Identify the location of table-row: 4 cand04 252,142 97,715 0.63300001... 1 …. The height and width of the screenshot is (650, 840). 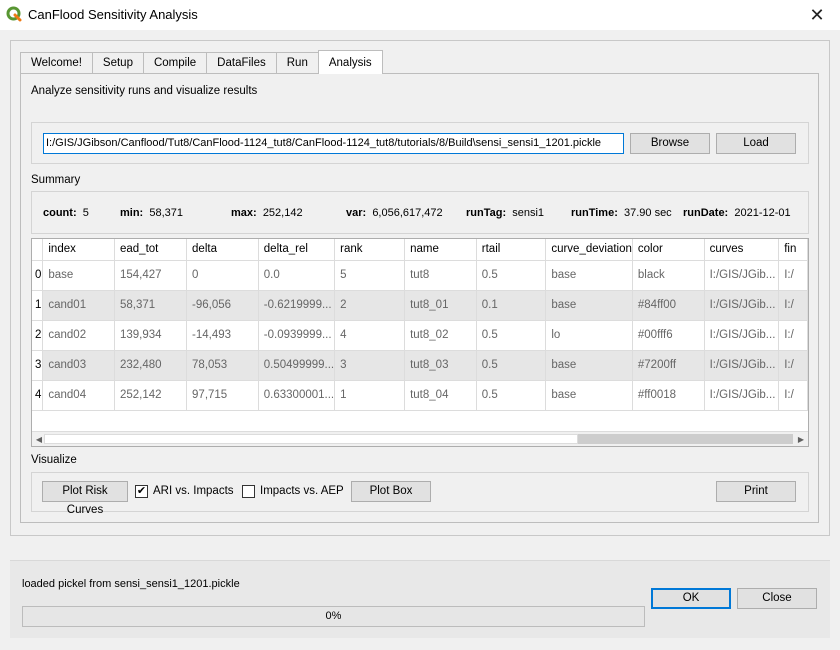
(420, 395).